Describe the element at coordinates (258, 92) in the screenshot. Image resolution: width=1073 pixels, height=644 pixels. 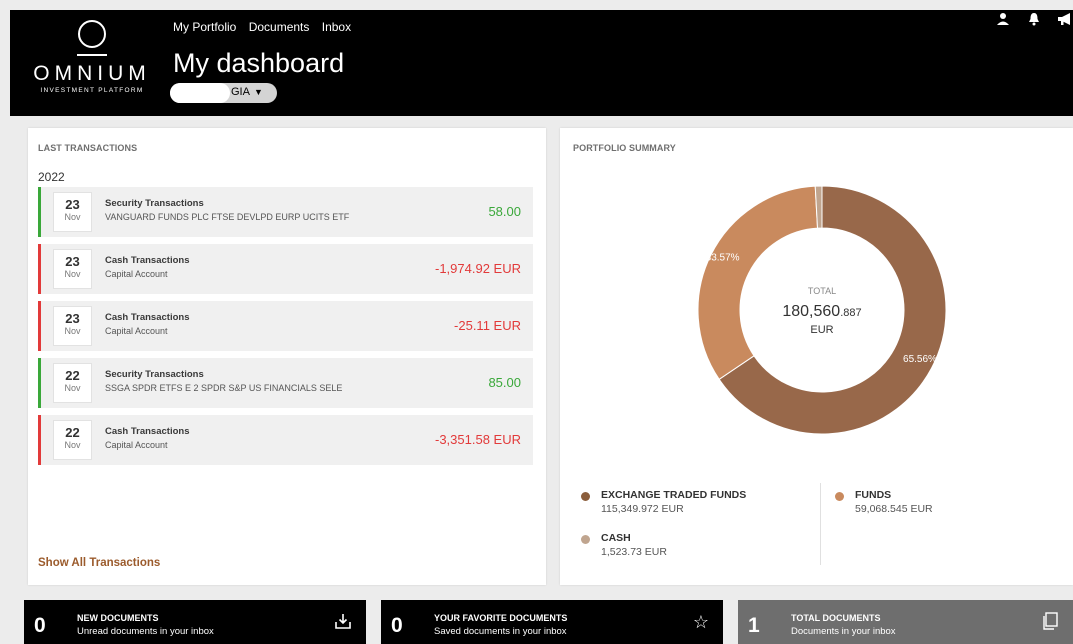
I see `caret-down-icon: ▼` at that location.